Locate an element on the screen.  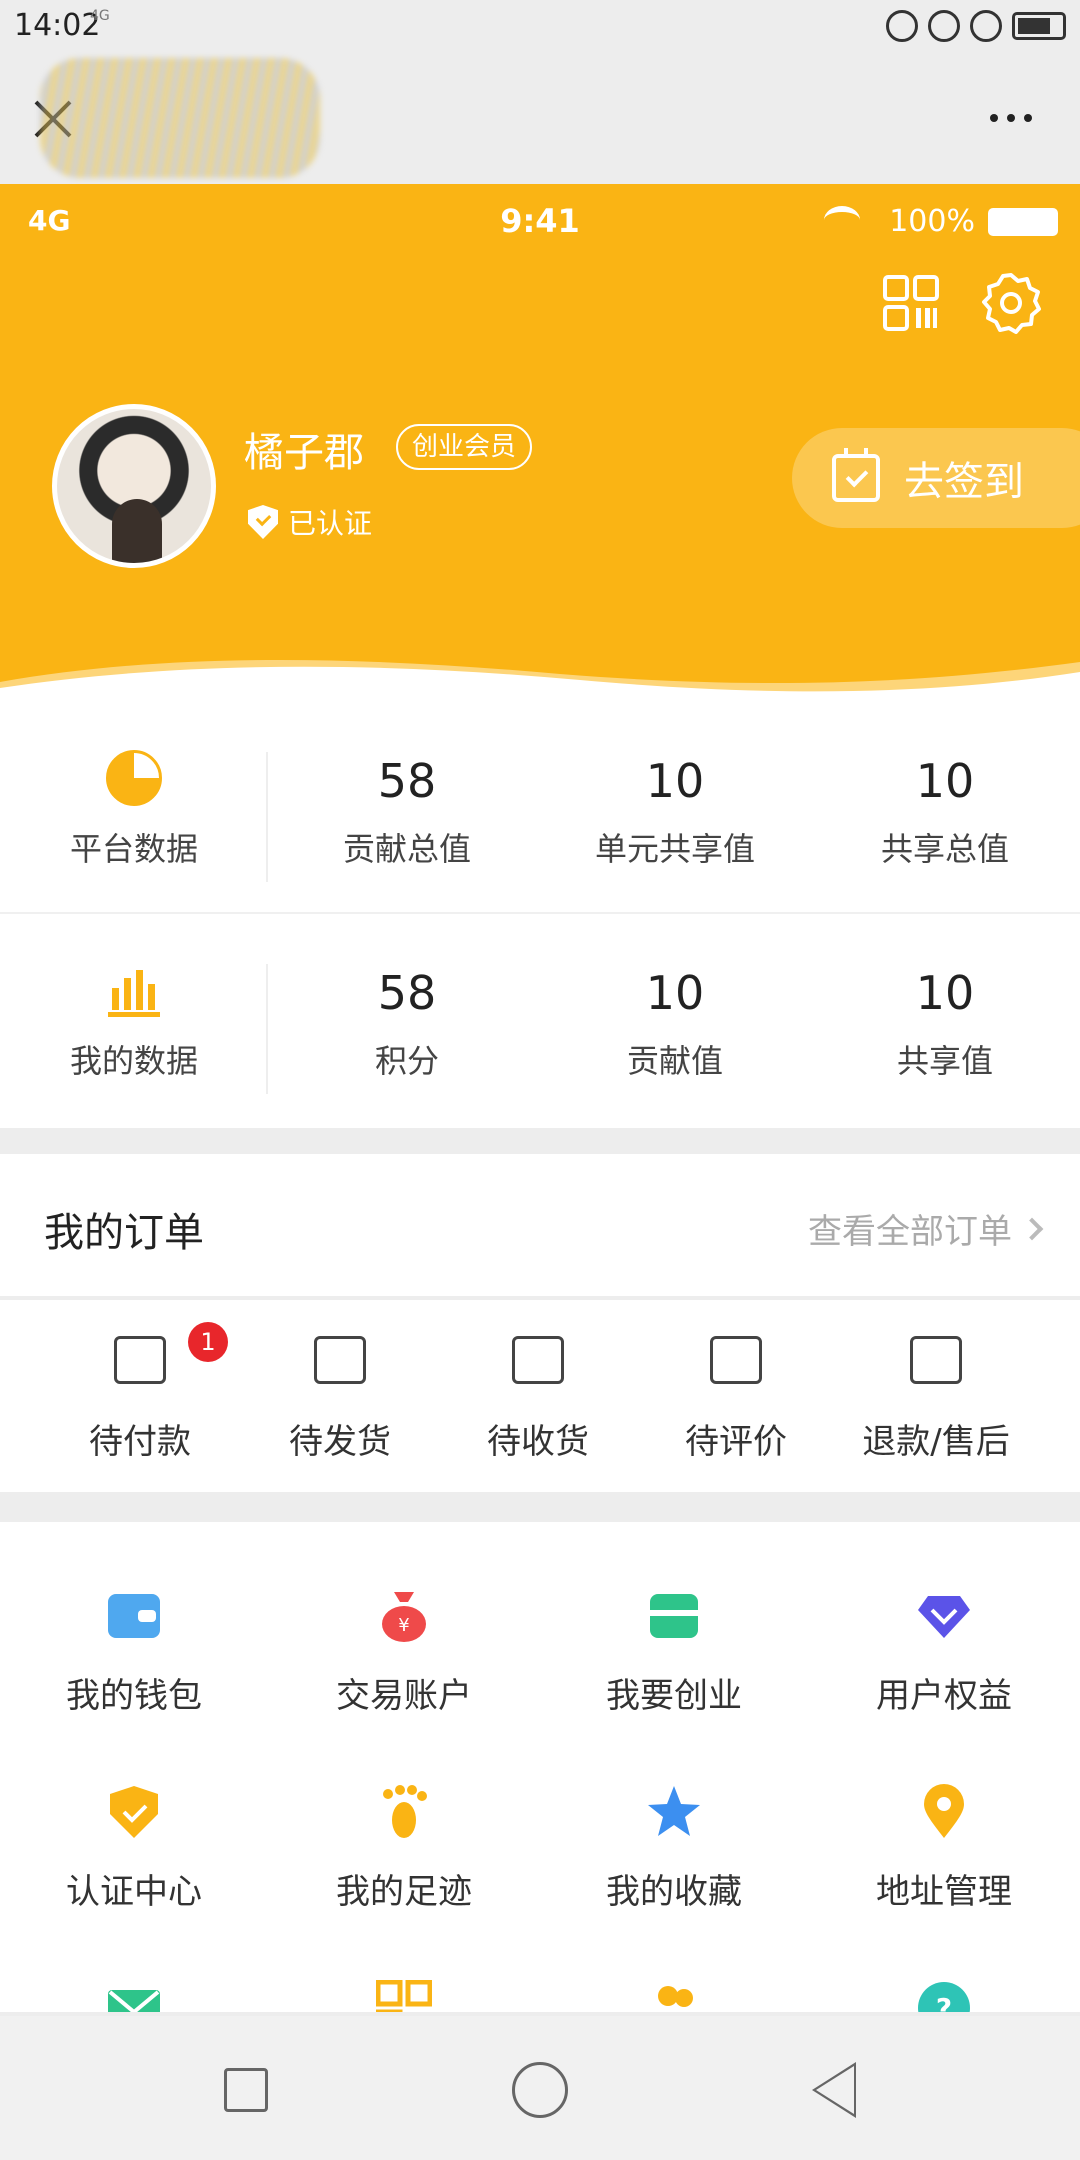
order-status-row: 1 待付款 待发货 待收货 待评价 退款/售后 is located at coordinates (540, 1396).